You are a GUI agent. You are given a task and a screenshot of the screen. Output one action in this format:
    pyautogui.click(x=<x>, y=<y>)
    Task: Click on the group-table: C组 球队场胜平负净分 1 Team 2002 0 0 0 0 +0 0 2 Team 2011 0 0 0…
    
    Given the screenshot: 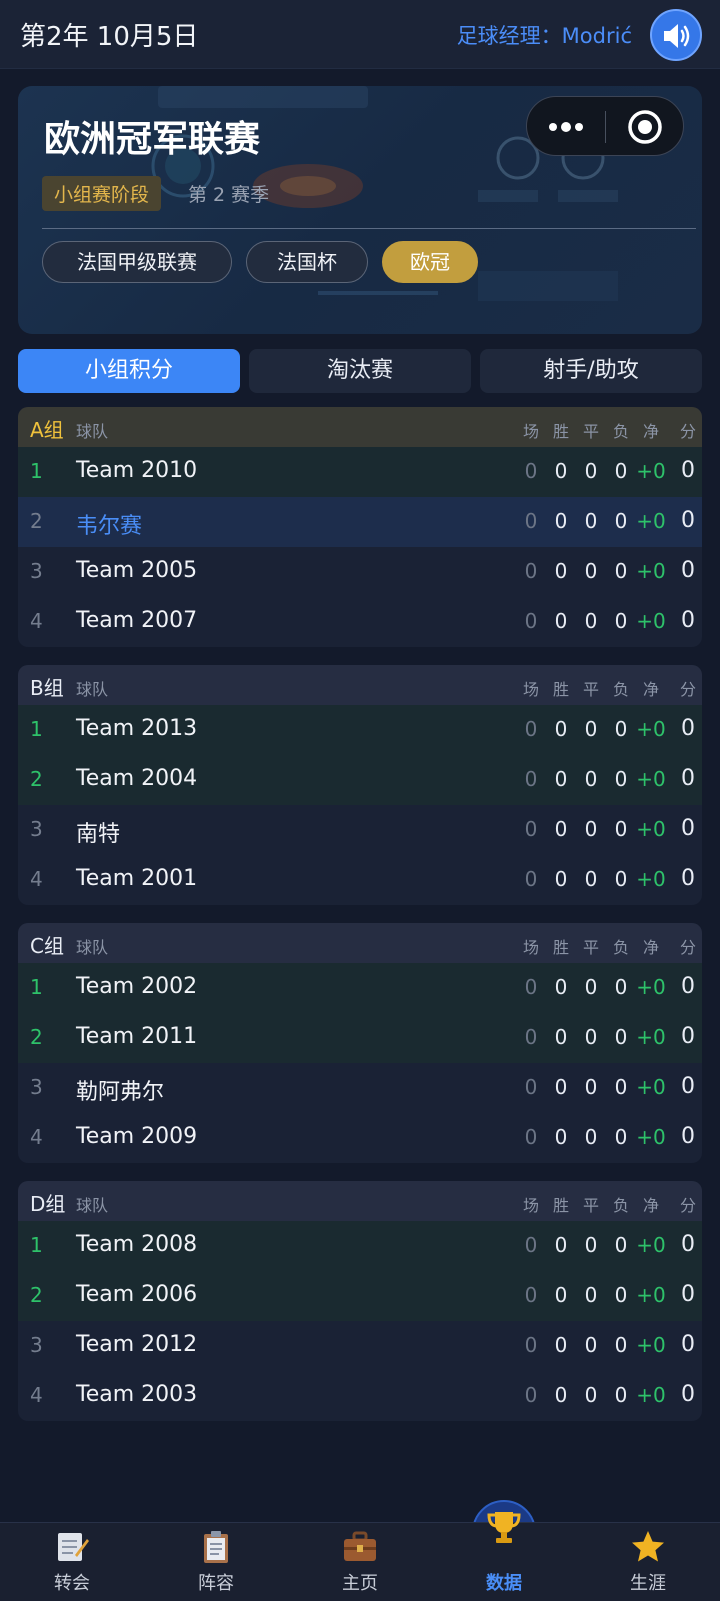 What is the action you would take?
    pyautogui.click(x=360, y=1043)
    